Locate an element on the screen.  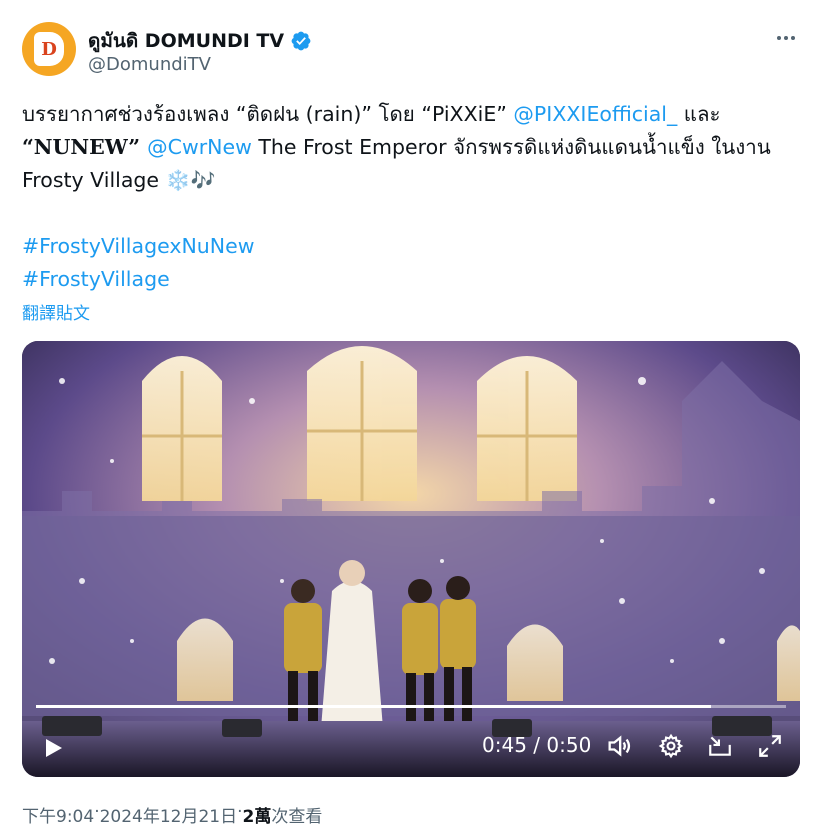
views-count: 2萬 is located at coordinates (257, 817).